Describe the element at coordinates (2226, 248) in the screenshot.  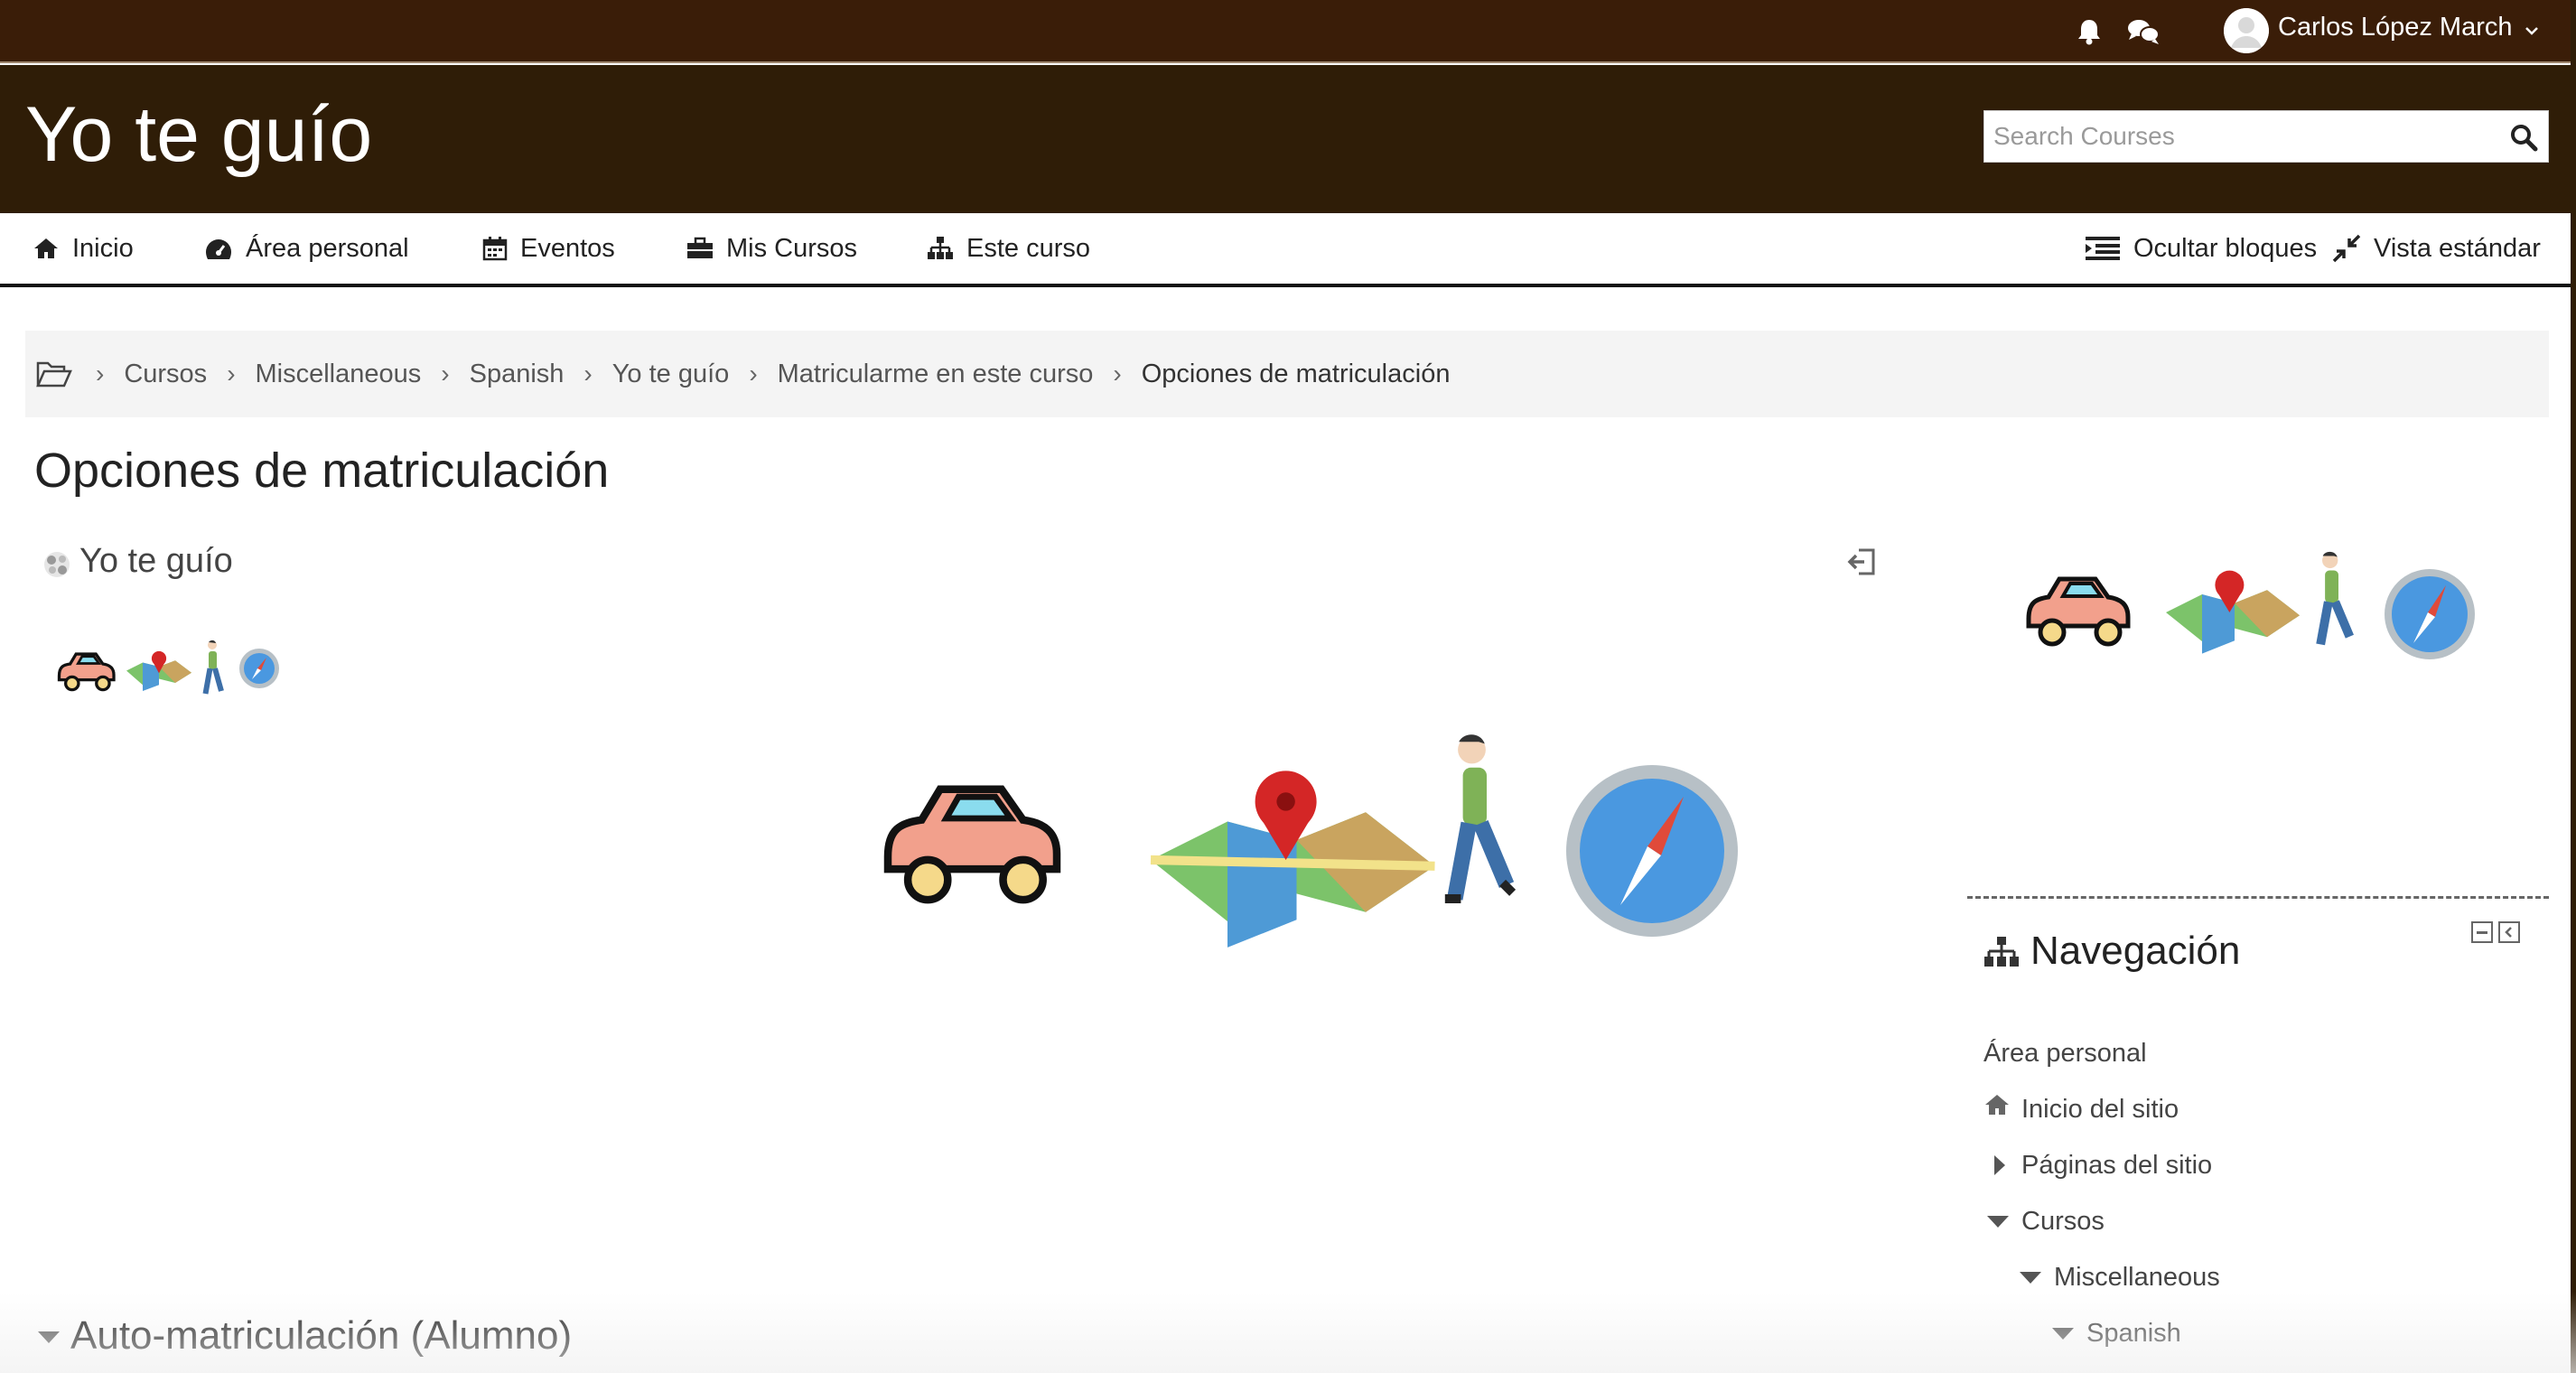
I see `hide-blocks-label: Ocultar bloques` at that location.